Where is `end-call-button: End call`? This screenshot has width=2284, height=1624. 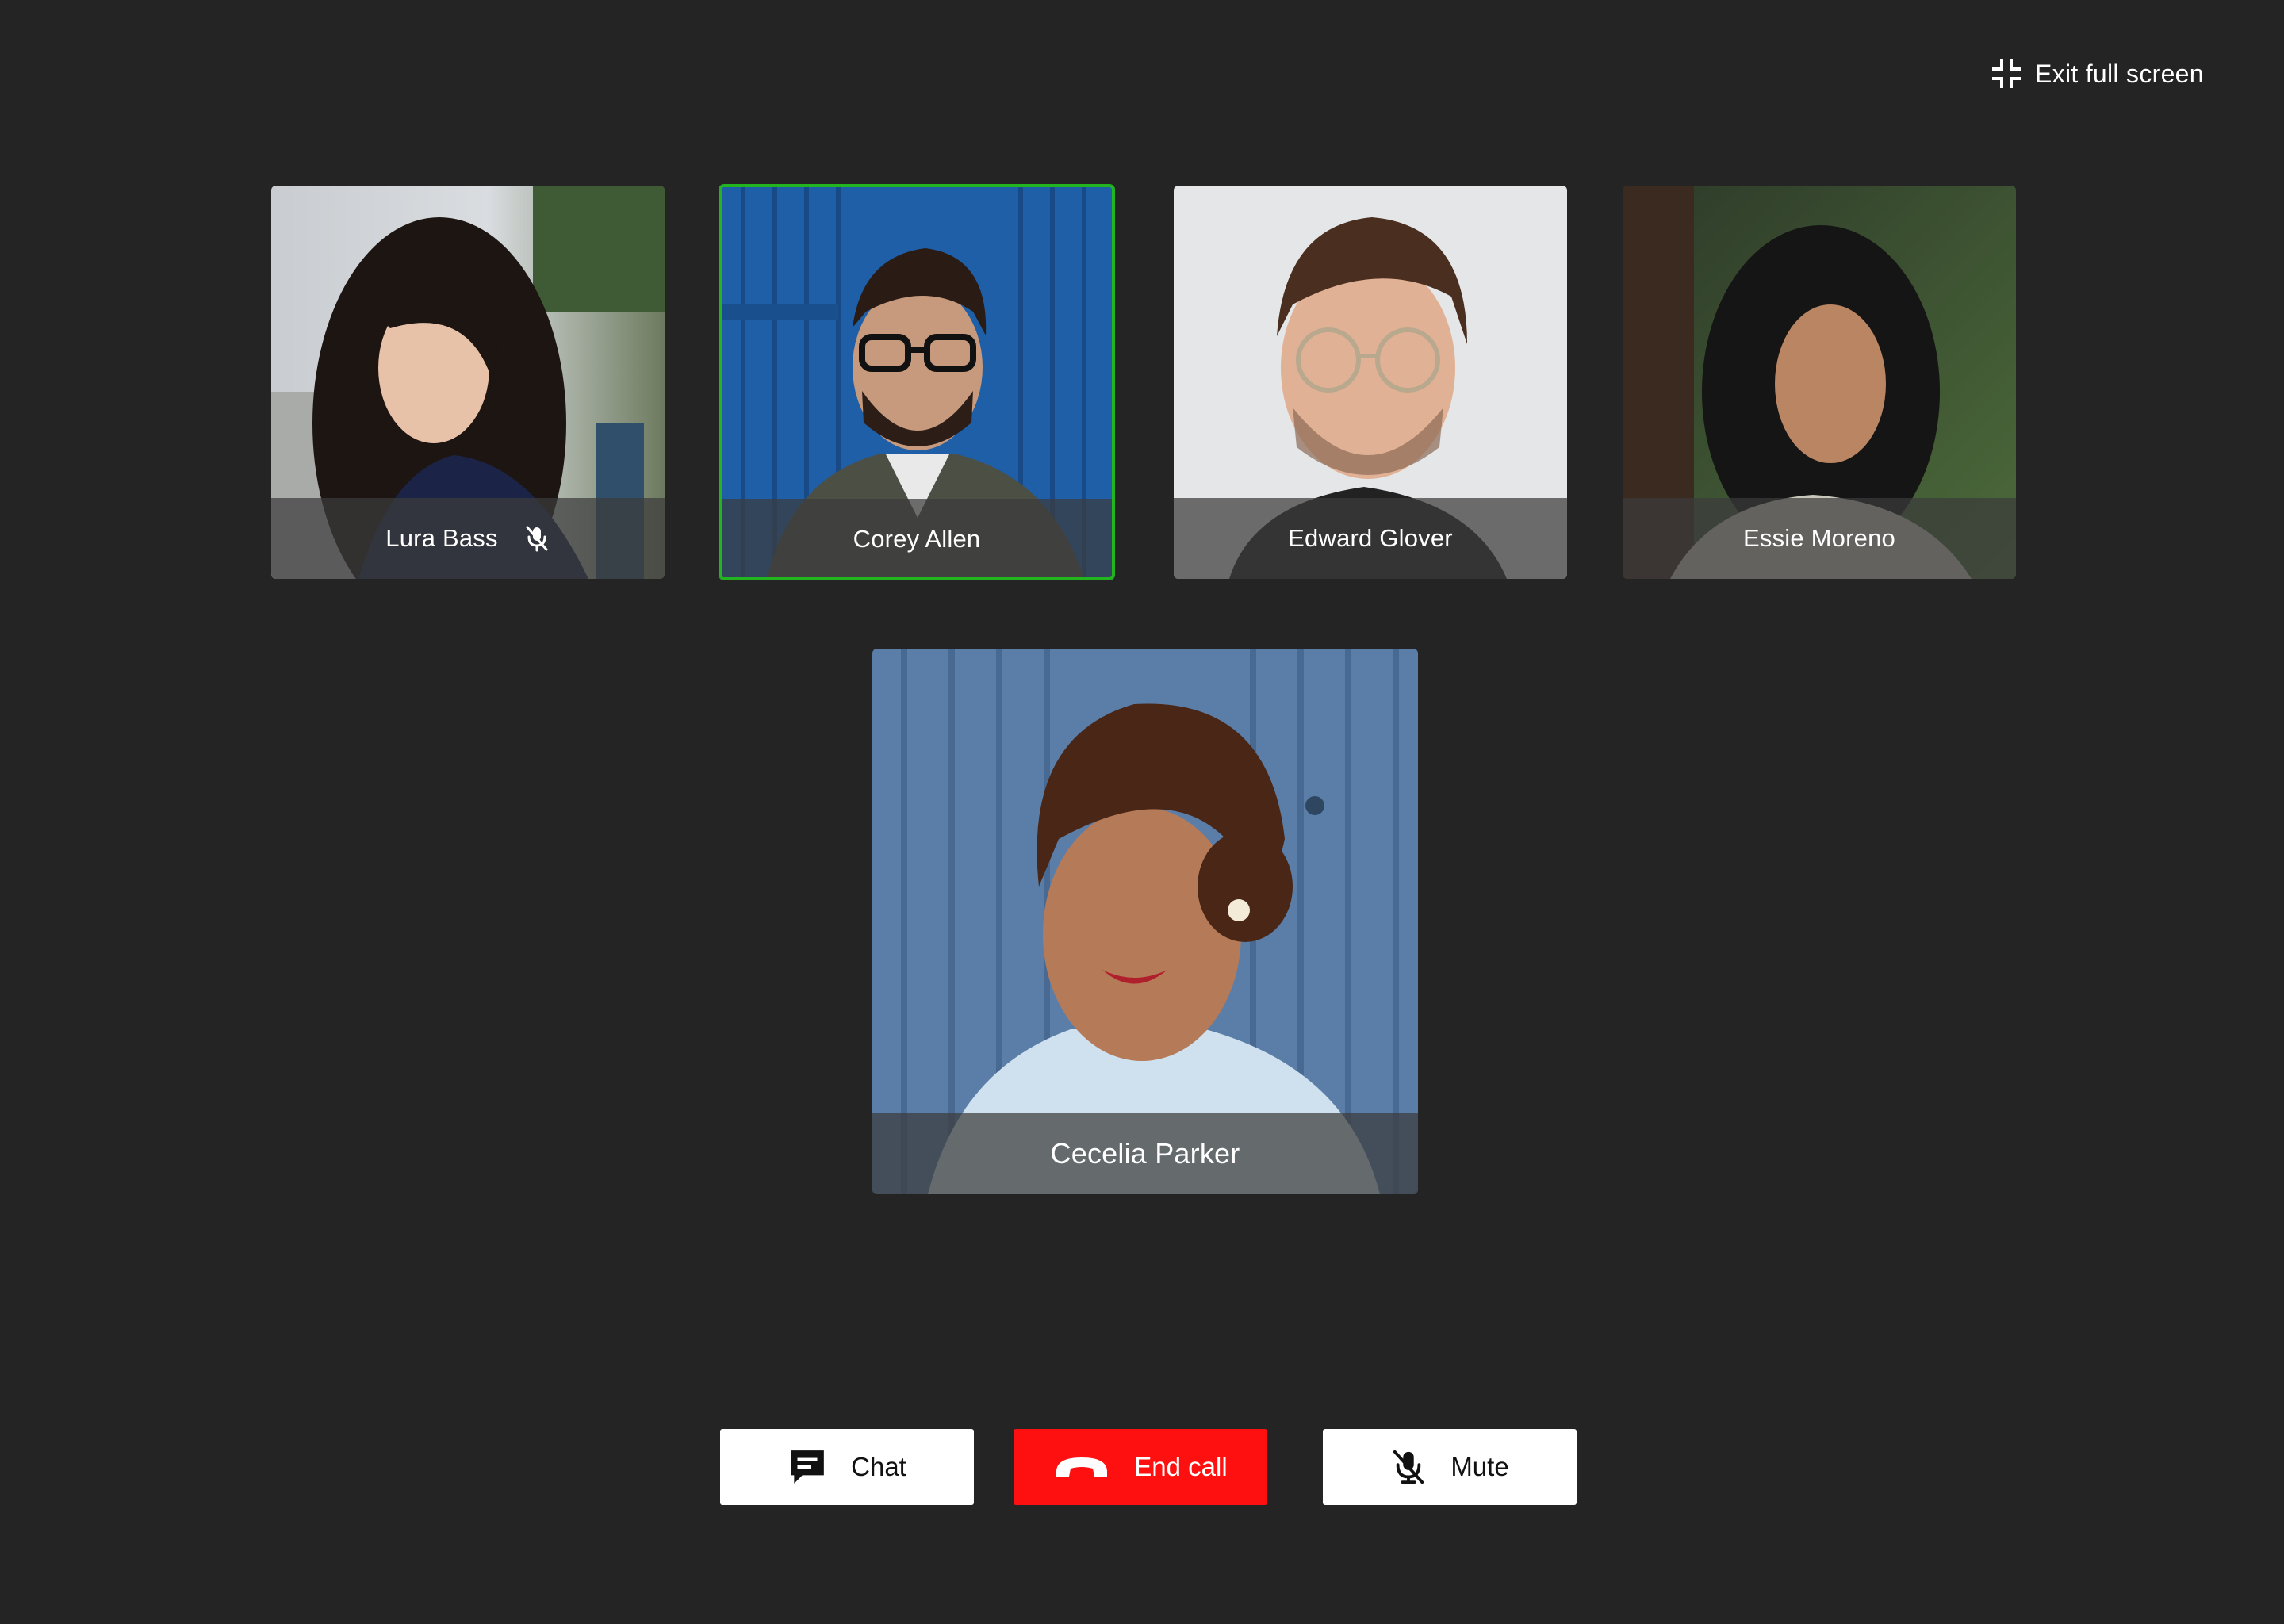 end-call-button: End call is located at coordinates (1140, 1467).